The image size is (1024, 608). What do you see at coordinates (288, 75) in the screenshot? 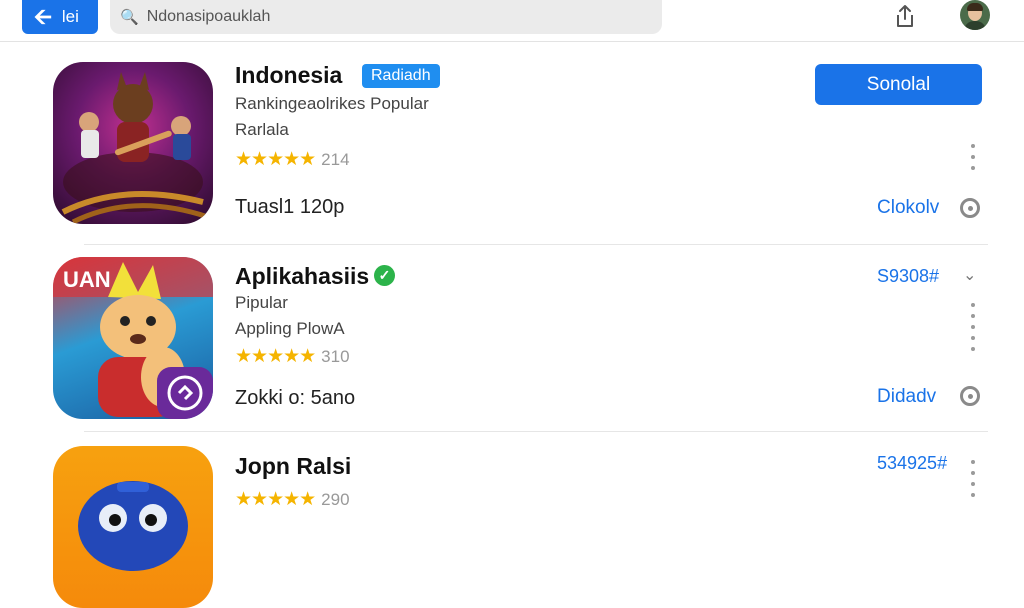
I see `app-title: Indonesia` at bounding box center [288, 75].